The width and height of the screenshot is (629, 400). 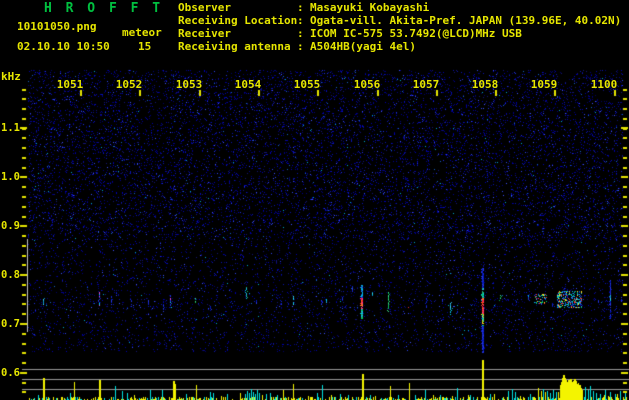 I want to click on info-label: Receiving antenna, so click(x=234, y=46).